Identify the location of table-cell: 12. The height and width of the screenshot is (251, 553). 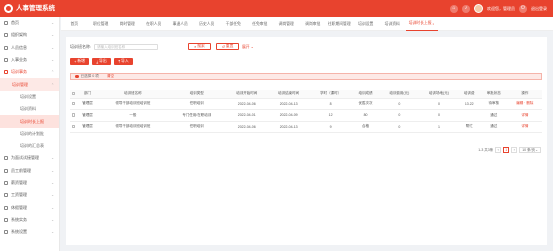
(330, 115).